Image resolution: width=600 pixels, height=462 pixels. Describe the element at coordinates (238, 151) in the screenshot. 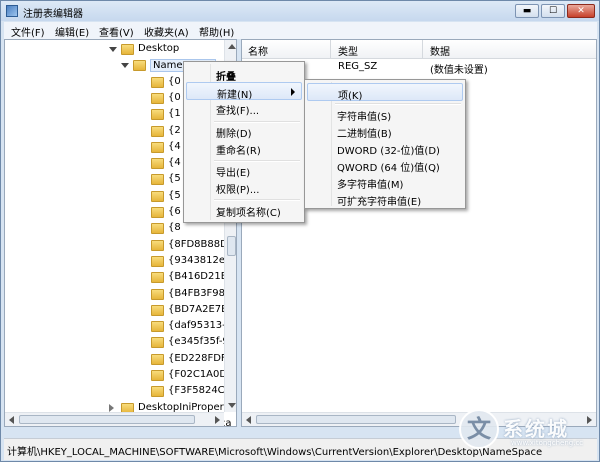

I see `menu-item-label: 重命名(R)` at that location.